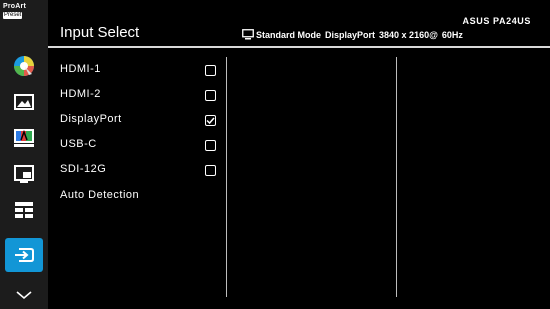 The image size is (550, 309). Describe the element at coordinates (299, 47) in the screenshot. I see `header-divider` at that location.